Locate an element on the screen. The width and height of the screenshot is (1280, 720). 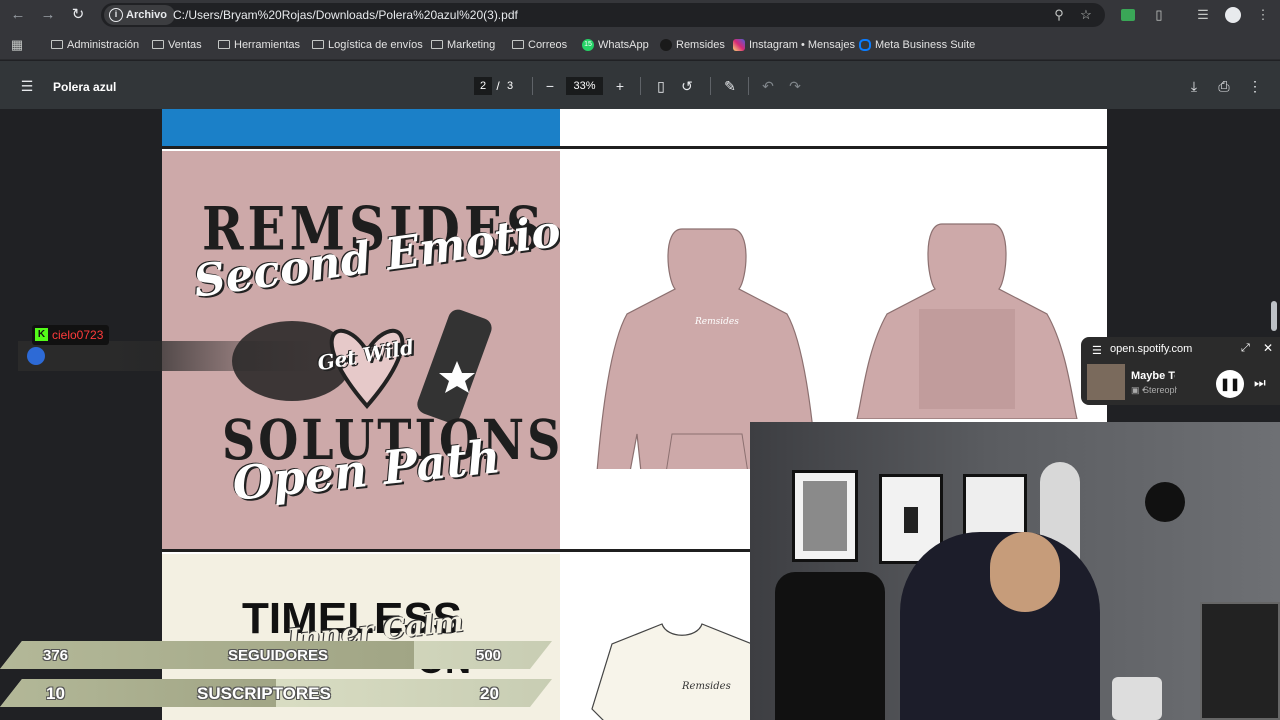
forward-icon: → is located at coordinates (48, 15).